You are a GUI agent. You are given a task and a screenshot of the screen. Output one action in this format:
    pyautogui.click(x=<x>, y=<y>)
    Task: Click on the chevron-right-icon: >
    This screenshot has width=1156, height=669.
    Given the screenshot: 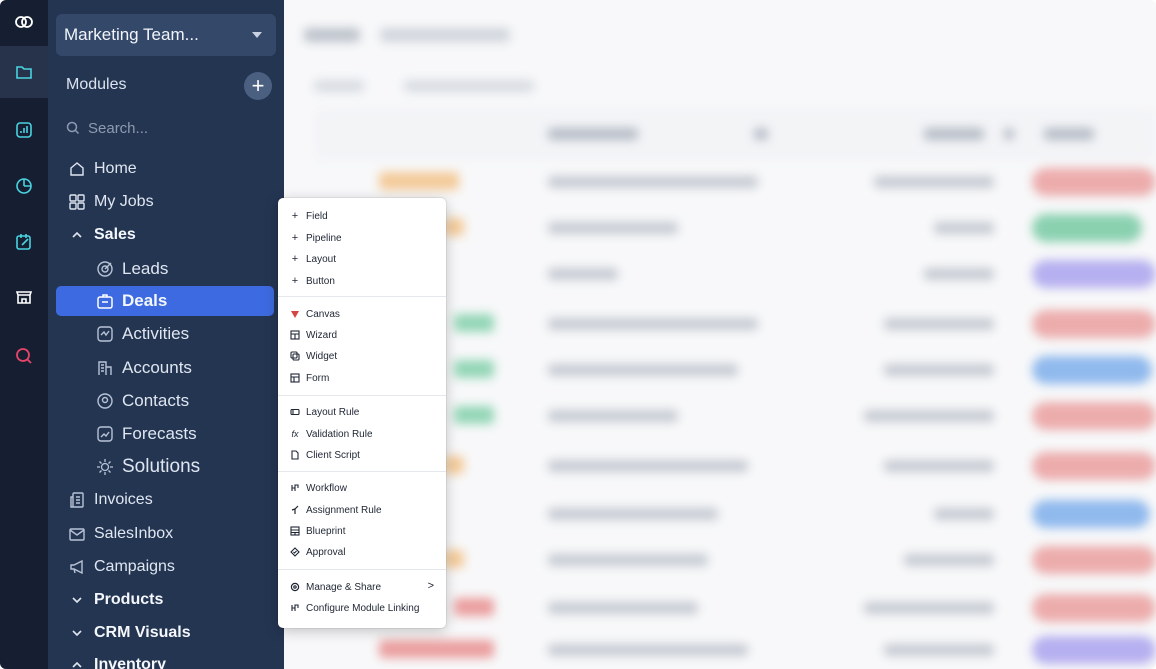 What is the action you would take?
    pyautogui.click(x=430, y=586)
    